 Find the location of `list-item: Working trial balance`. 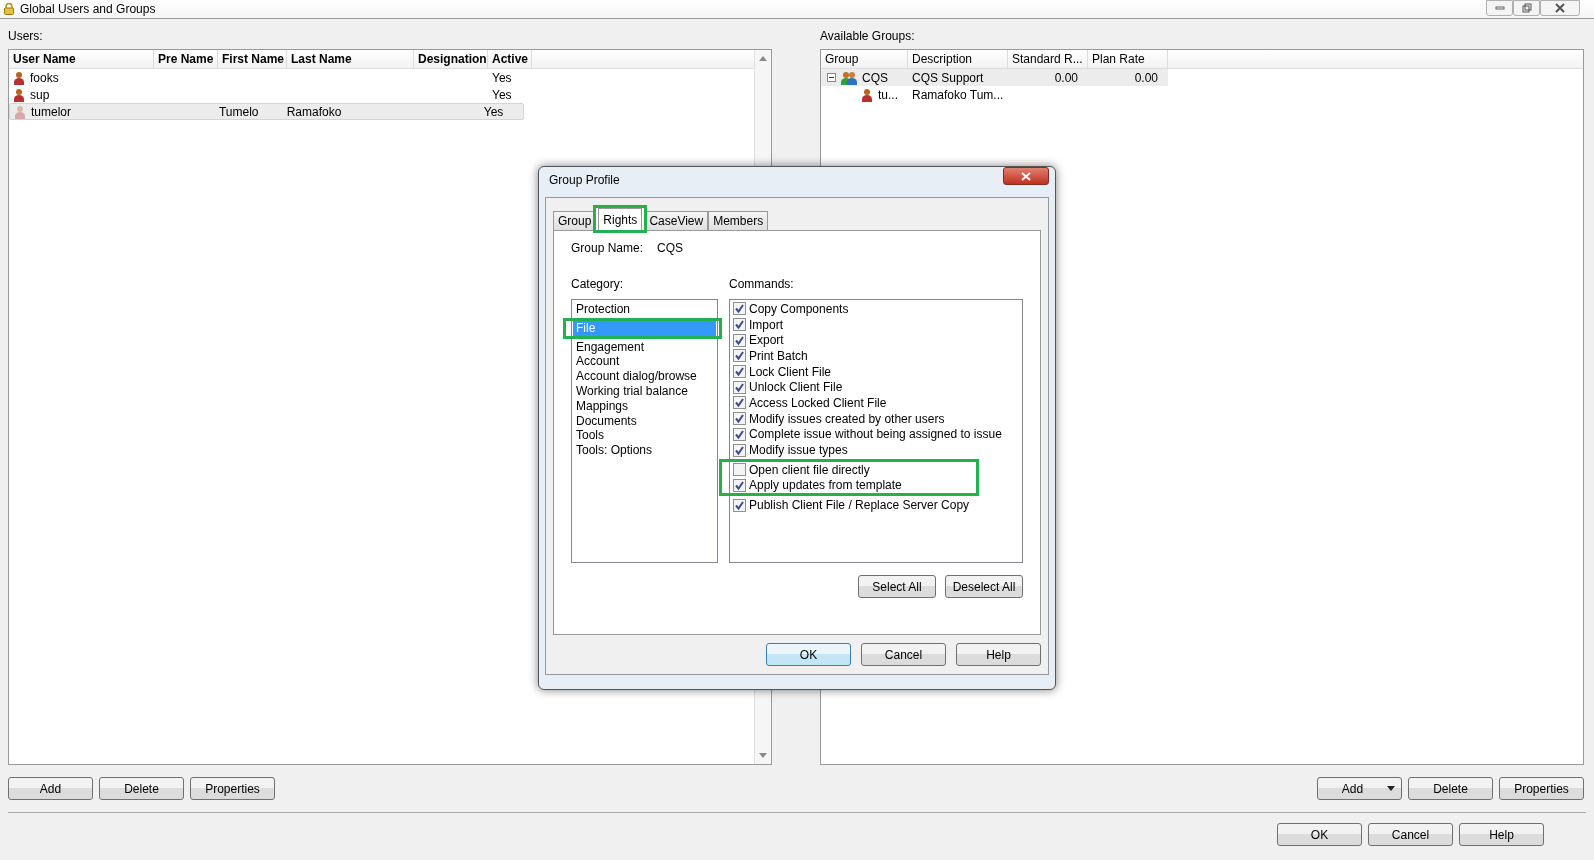

list-item: Working trial balance is located at coordinates (644, 391).